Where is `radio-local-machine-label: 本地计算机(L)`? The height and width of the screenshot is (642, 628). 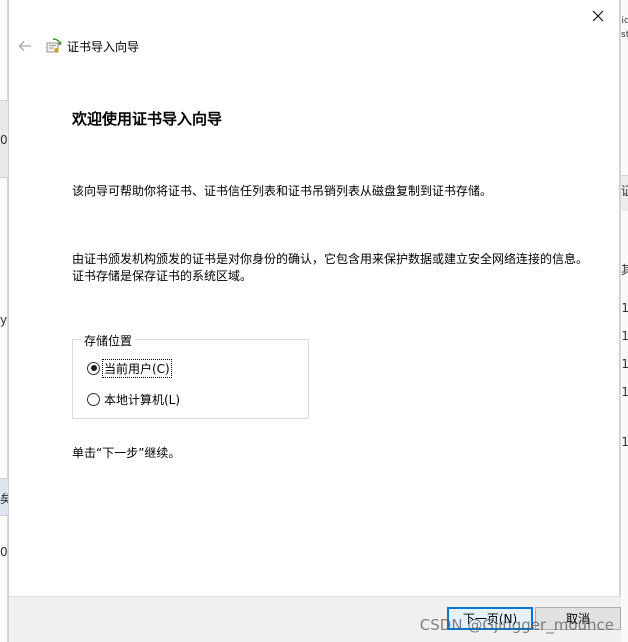 radio-local-machine-label: 本地计算机(L) is located at coordinates (142, 399).